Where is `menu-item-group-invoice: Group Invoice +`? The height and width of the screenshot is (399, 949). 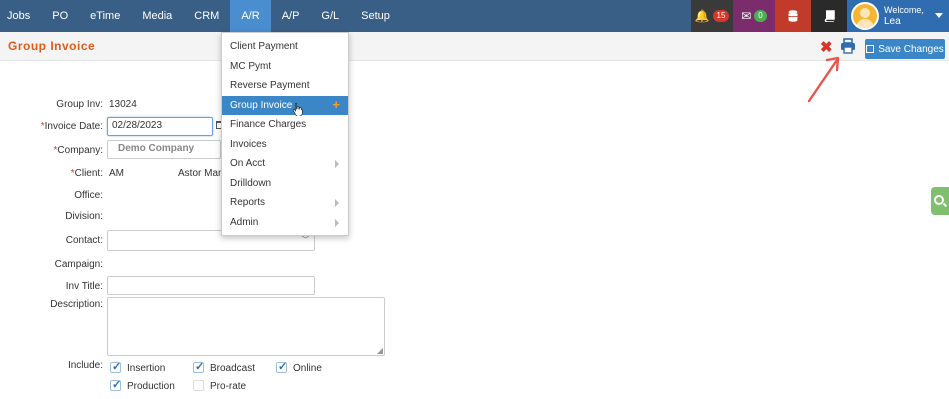
menu-item-group-invoice: Group Invoice + is located at coordinates (285, 105).